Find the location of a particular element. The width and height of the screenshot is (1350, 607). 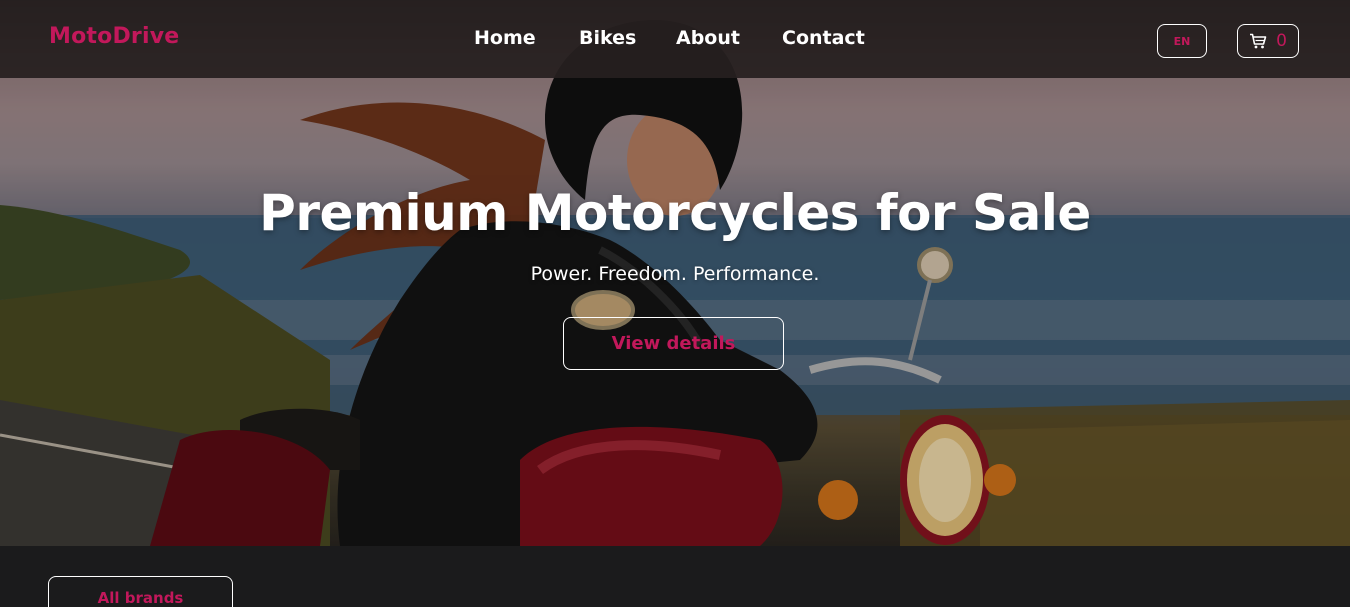

view-details-button: View details is located at coordinates (673, 343).